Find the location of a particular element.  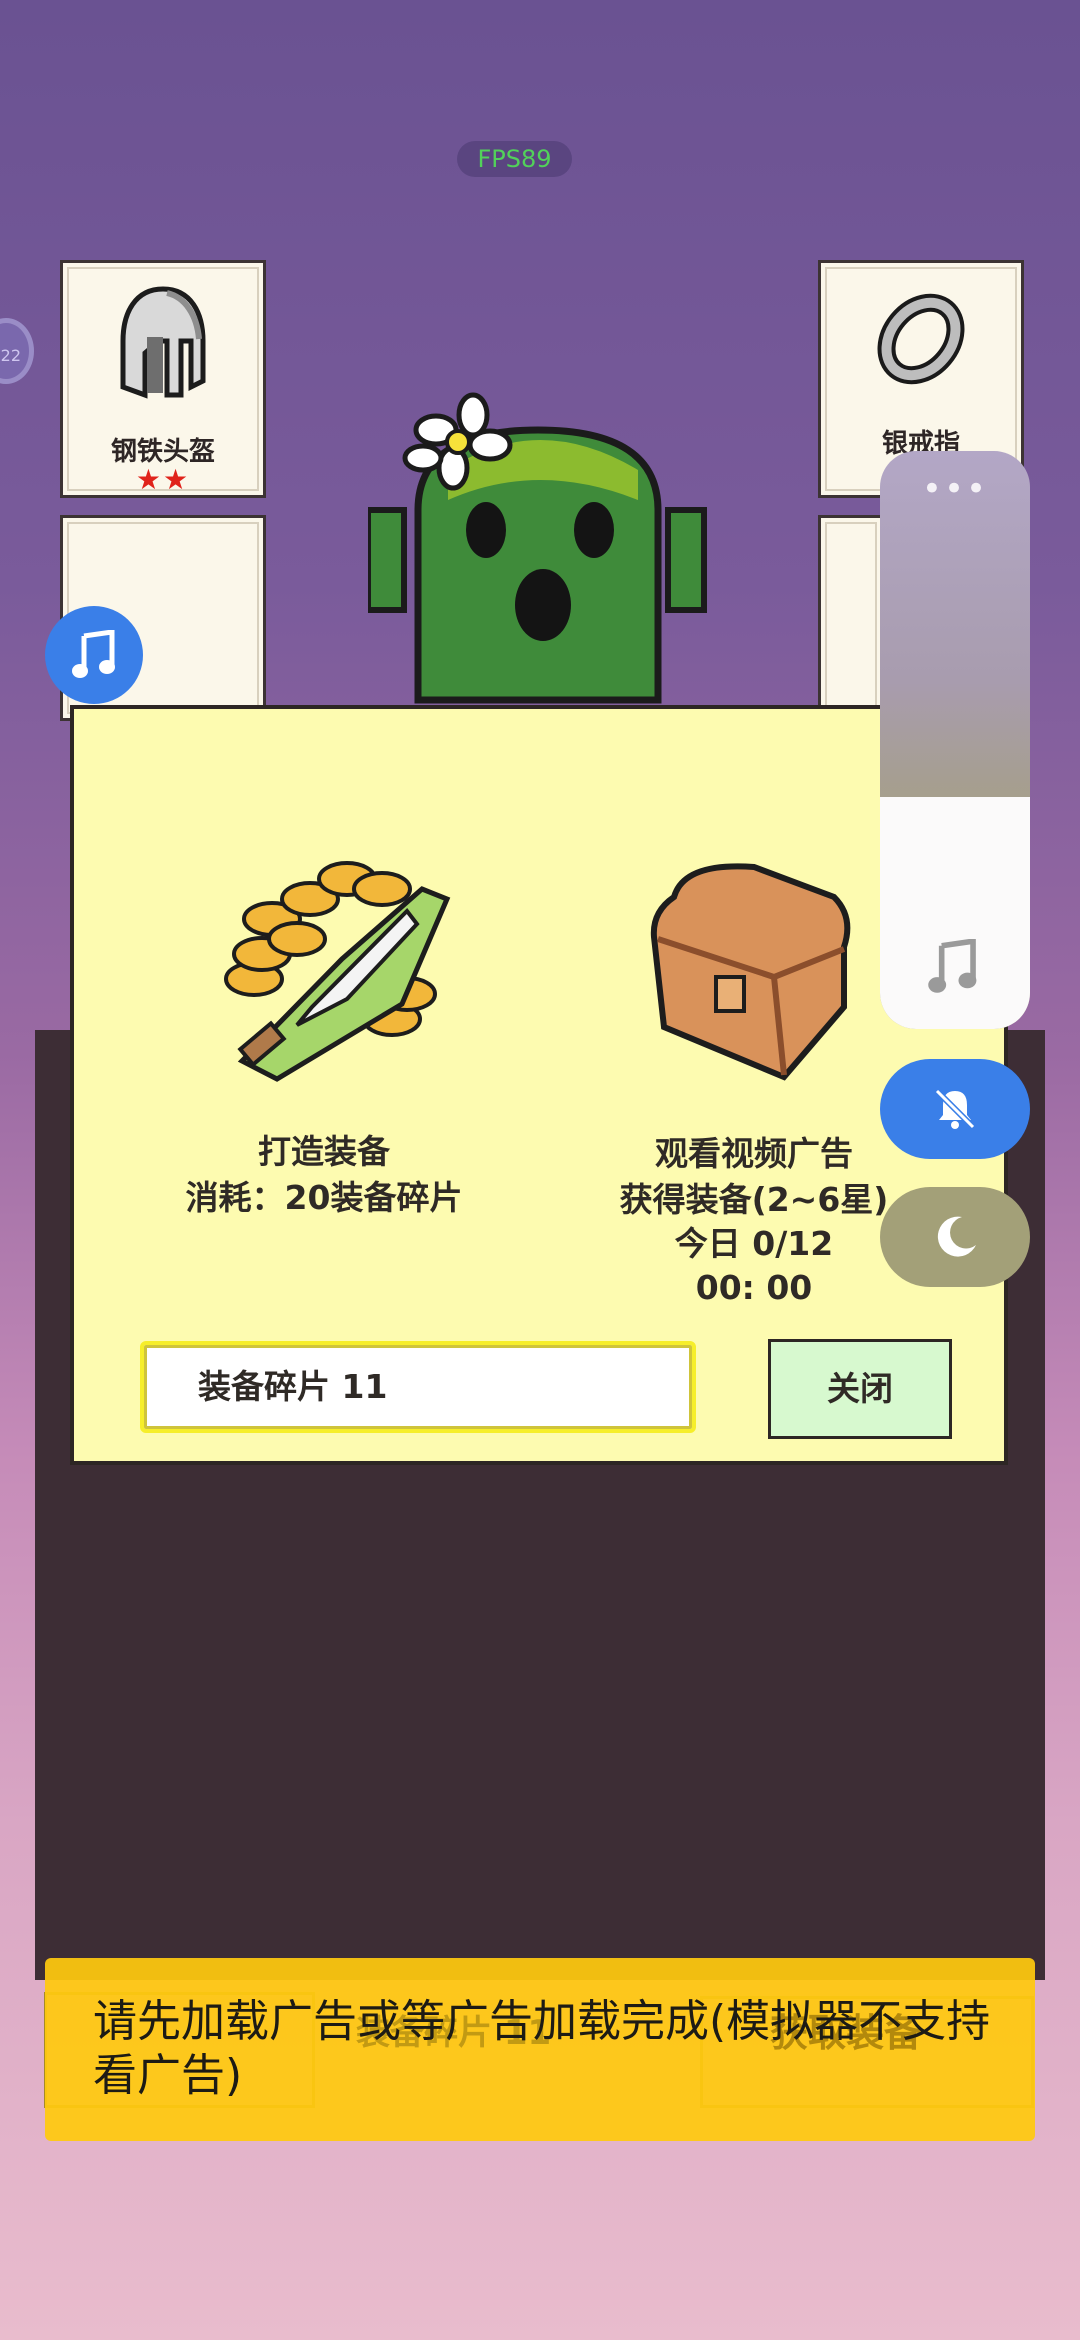

mute-toggle-button is located at coordinates (955, 1109).